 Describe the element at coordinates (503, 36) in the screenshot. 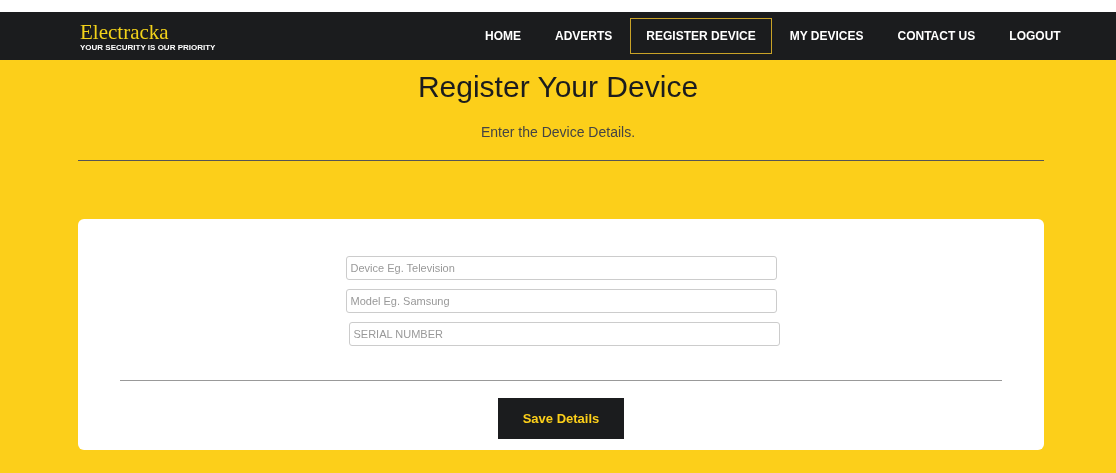

I see `nav-link: HOME` at that location.